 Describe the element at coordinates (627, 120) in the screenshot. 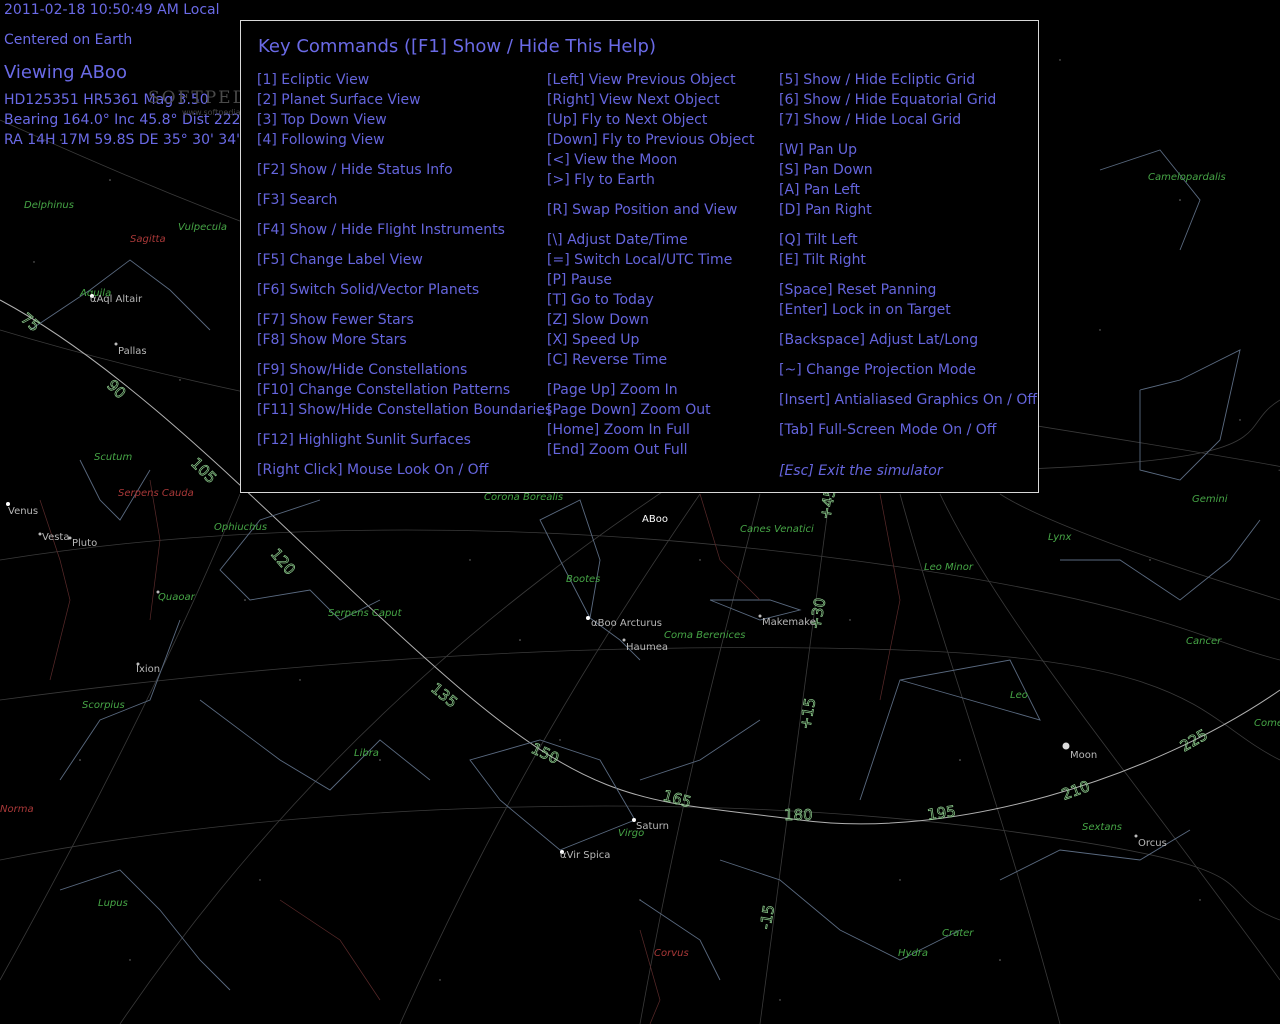

I see `cmd-fly-next-object: [Up] Fly to Next Object` at that location.